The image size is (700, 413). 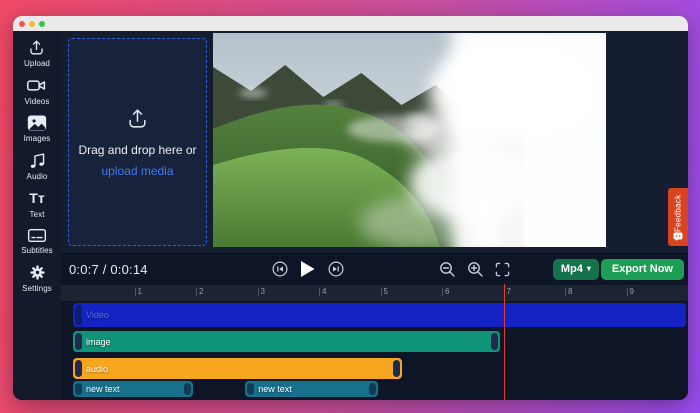 What do you see at coordinates (630, 291) in the screenshot?
I see `ruler-tick: 9` at bounding box center [630, 291].